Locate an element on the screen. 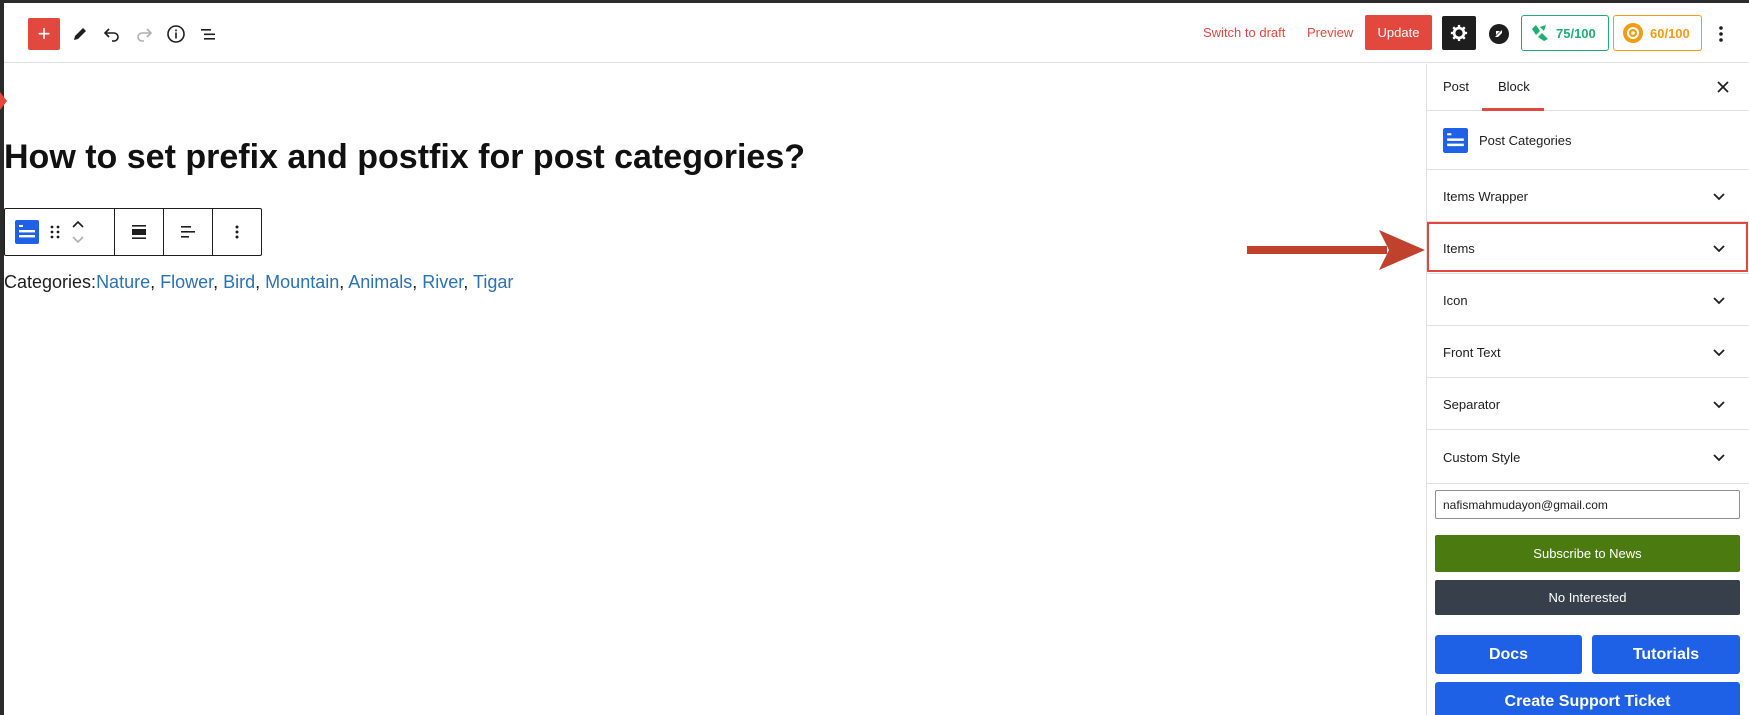 The width and height of the screenshot is (1749, 715). annotation-arrow-icon is located at coordinates (1336, 250).